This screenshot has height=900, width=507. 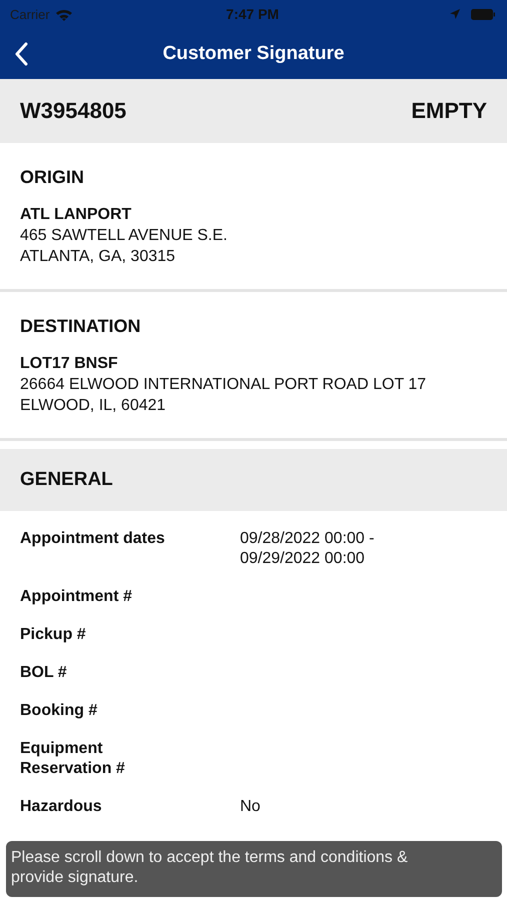 What do you see at coordinates (73, 111) in the screenshot?
I see `container-id: W3954805` at bounding box center [73, 111].